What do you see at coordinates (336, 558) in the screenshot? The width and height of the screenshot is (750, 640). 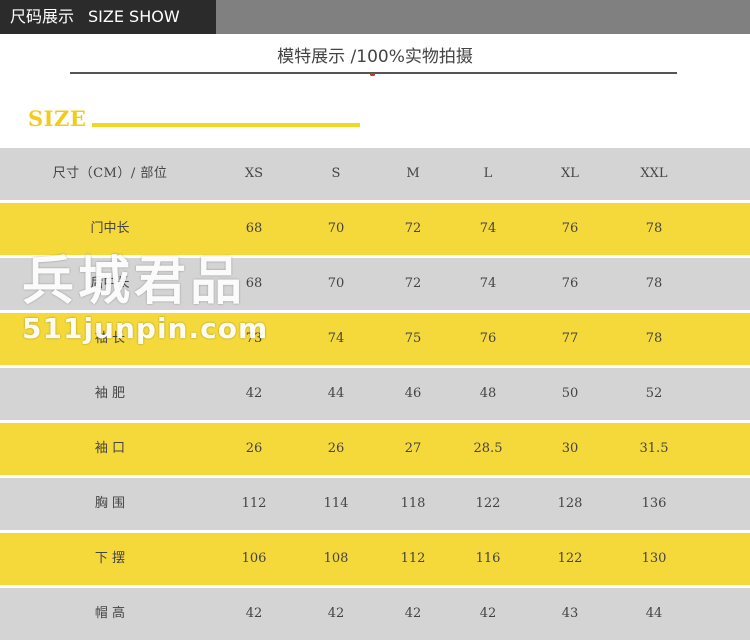 I see `table-cell: 108` at bounding box center [336, 558].